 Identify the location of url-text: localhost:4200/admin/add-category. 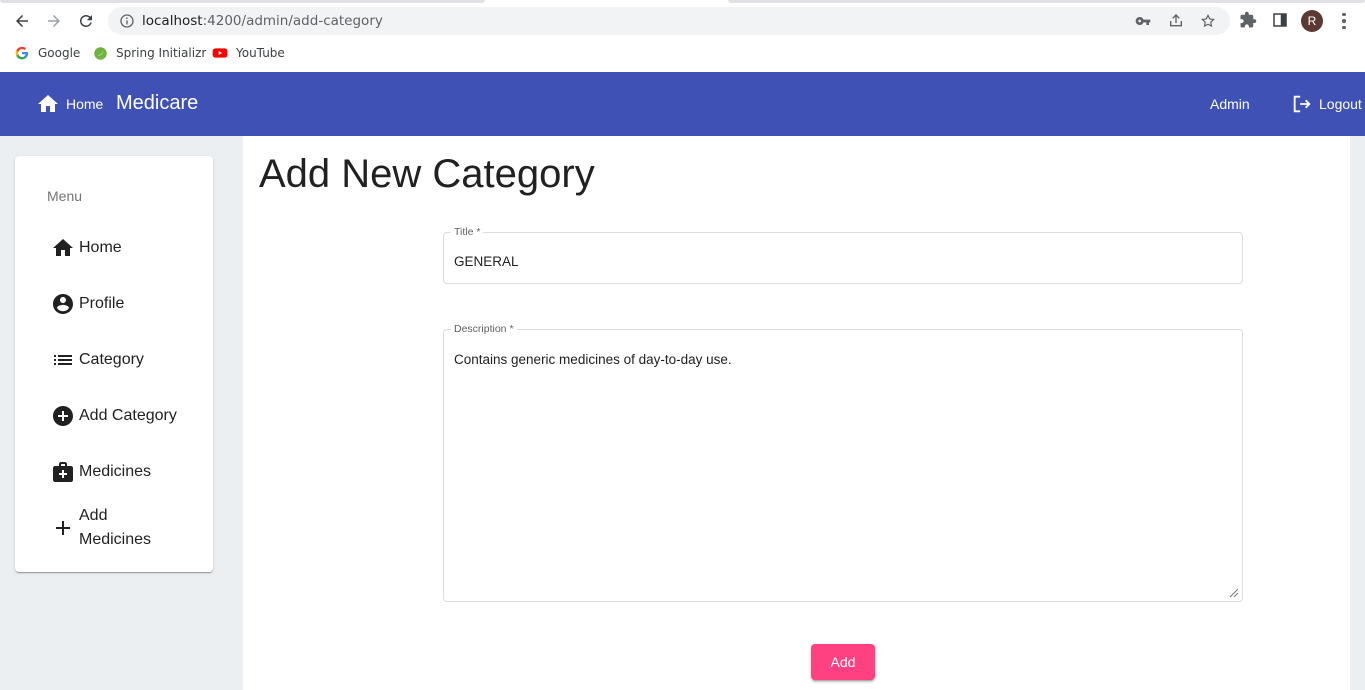
(262, 21).